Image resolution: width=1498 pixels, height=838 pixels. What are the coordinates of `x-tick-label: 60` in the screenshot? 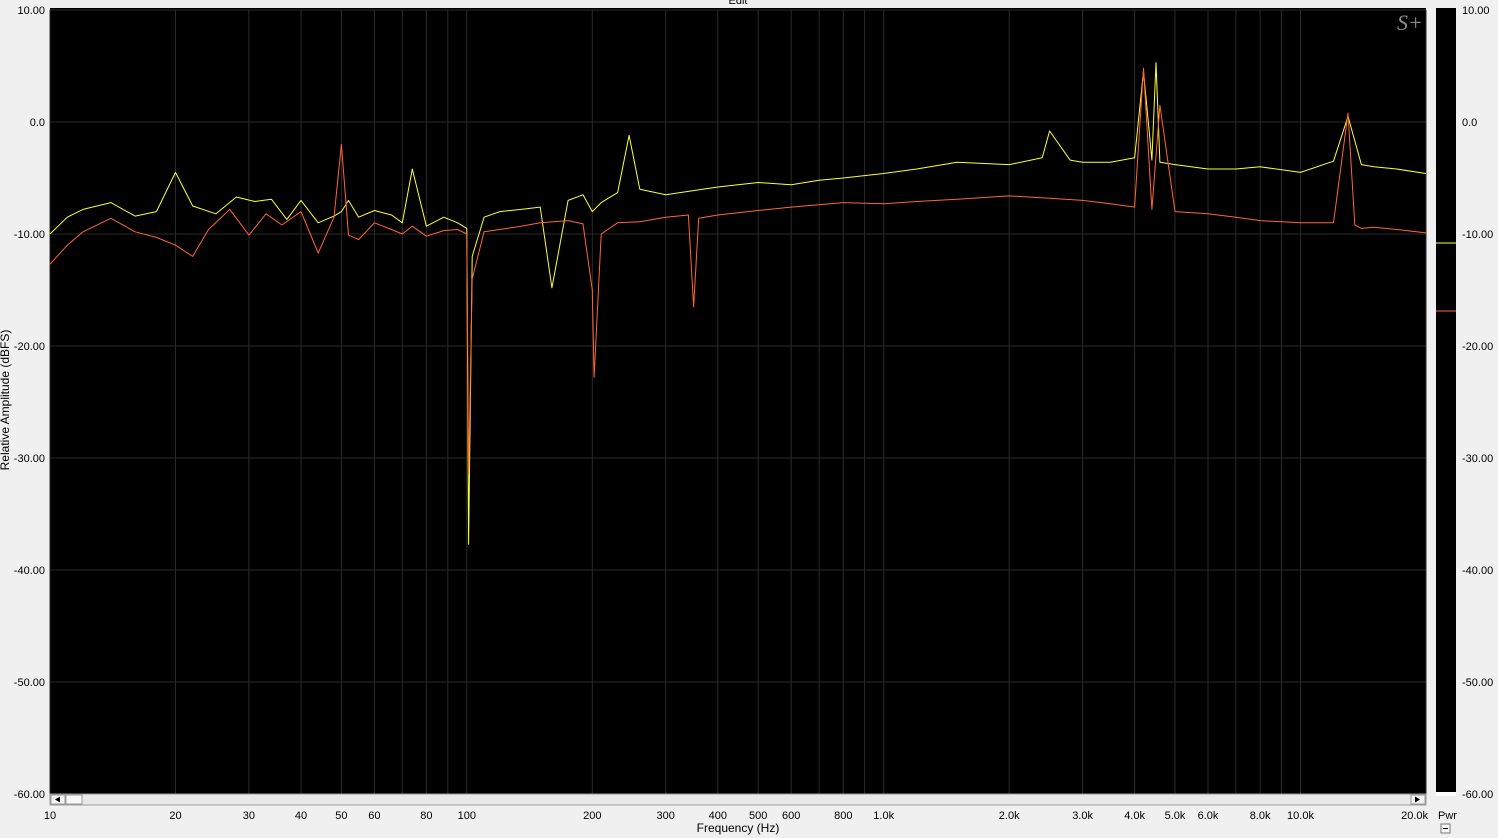 It's located at (374, 816).